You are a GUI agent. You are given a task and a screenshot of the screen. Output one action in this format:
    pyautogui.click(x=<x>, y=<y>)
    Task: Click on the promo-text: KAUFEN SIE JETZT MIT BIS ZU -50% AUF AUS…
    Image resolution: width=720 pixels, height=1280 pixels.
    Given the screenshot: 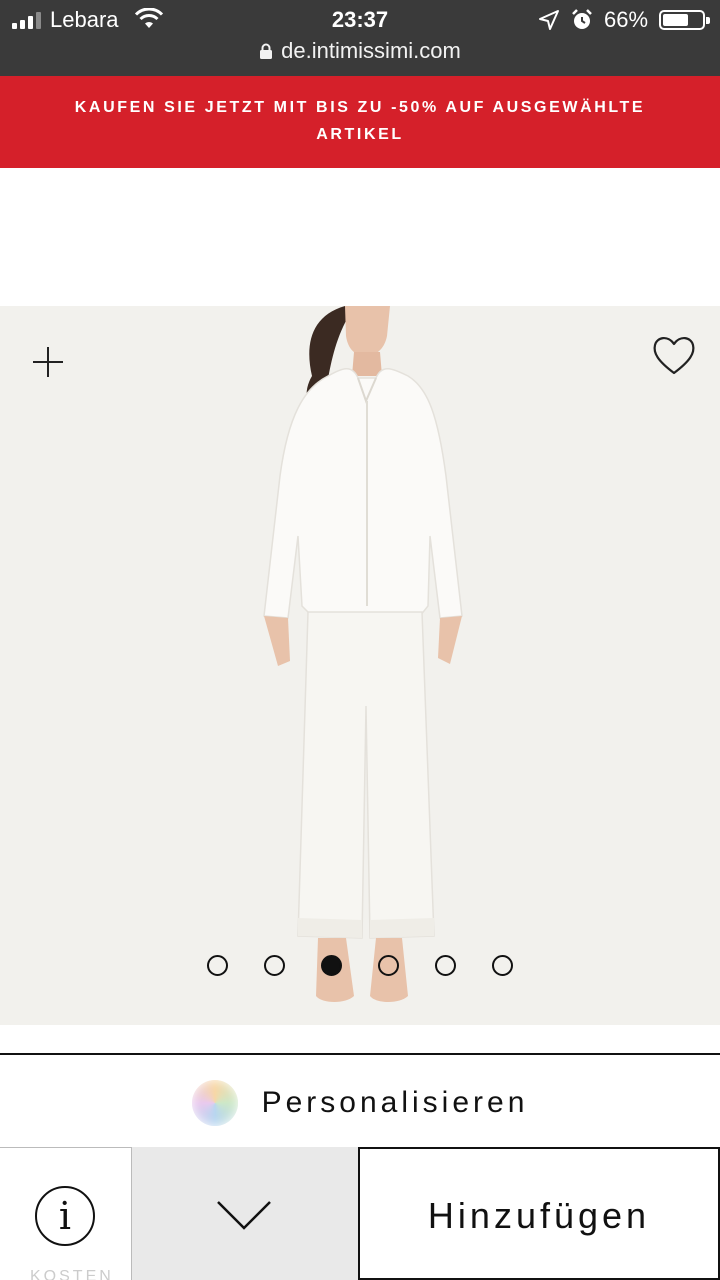 What is the action you would take?
    pyautogui.click(x=360, y=121)
    